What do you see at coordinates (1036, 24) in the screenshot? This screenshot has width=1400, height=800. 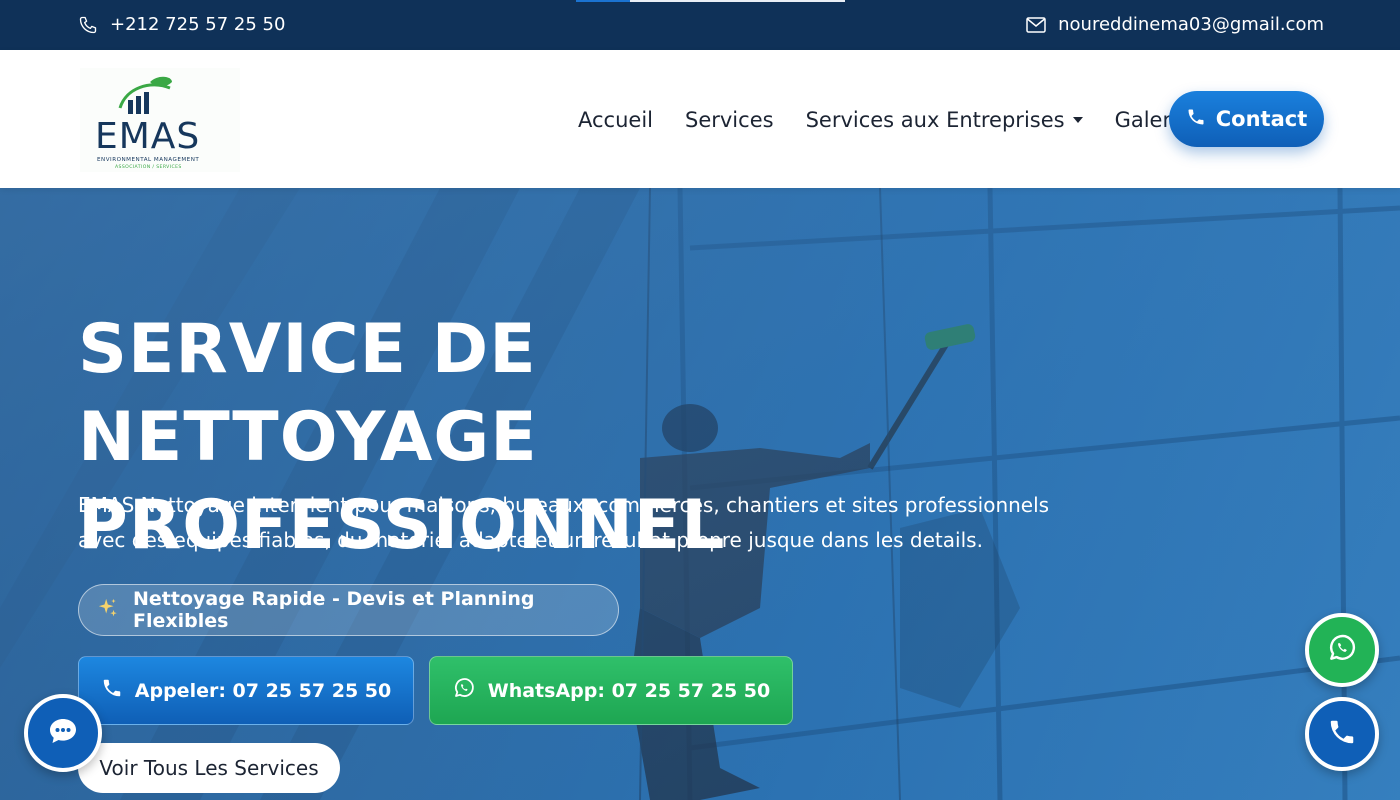 I see `envelope-icon` at bounding box center [1036, 24].